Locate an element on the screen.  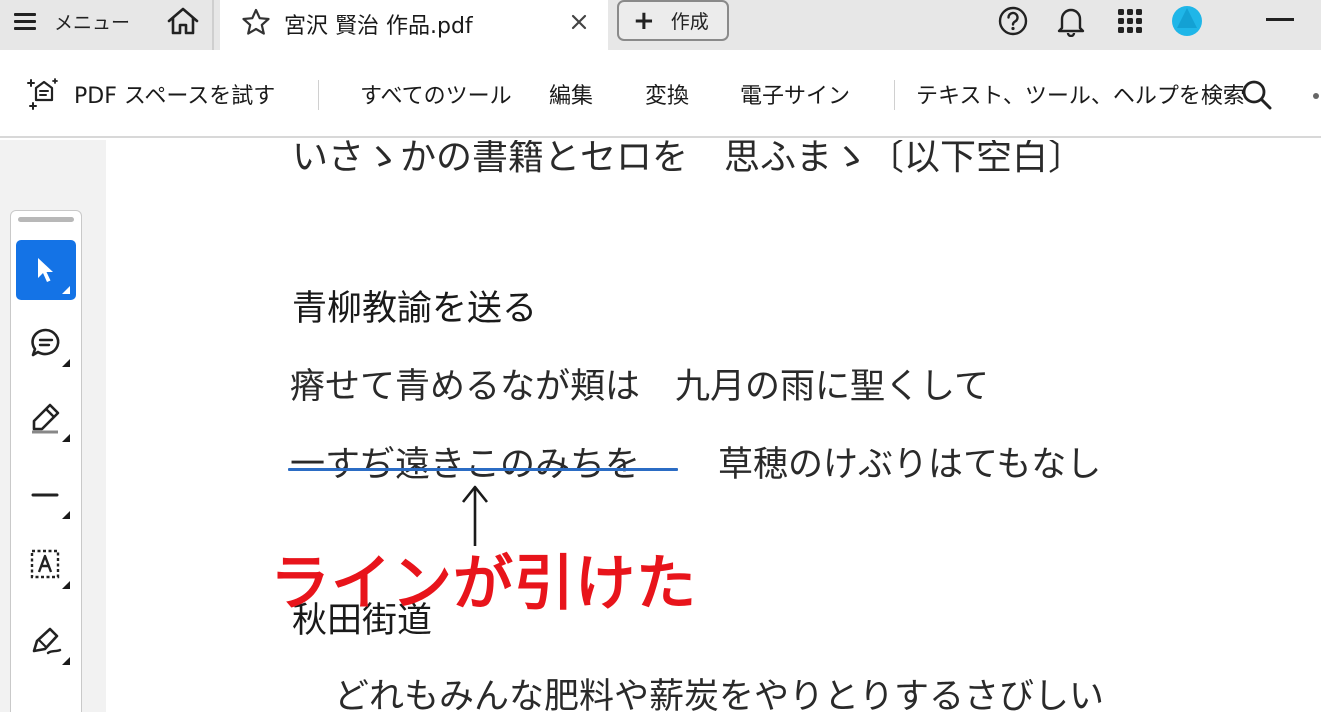
comment-tool is located at coordinates (46, 343).